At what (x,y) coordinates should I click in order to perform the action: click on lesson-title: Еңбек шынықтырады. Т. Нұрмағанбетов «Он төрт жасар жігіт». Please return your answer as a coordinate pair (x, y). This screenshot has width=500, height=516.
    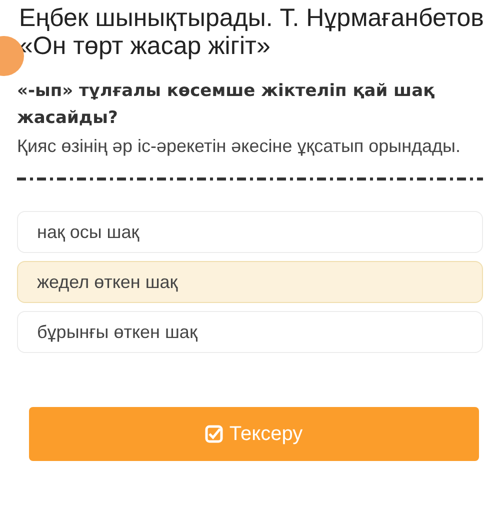
    Looking at the image, I should click on (251, 32).